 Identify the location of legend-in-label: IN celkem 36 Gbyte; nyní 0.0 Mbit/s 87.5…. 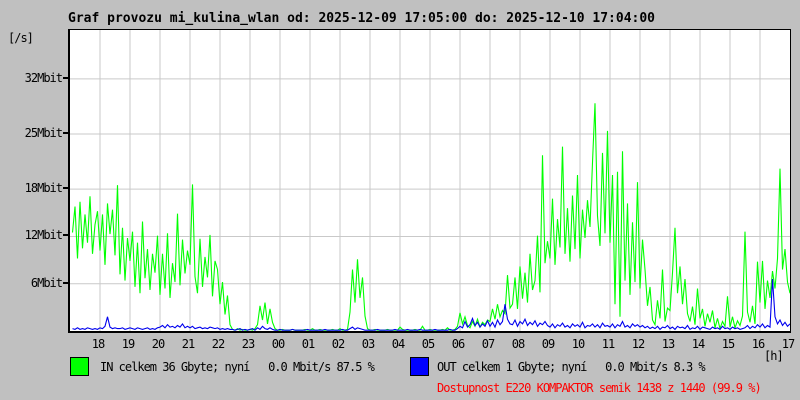
(237, 367).